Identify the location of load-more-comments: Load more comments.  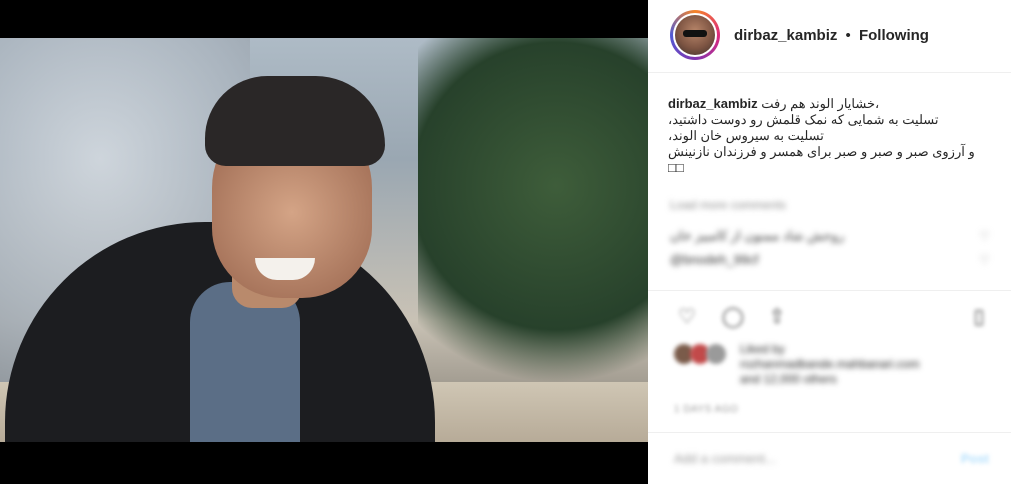
(728, 205).